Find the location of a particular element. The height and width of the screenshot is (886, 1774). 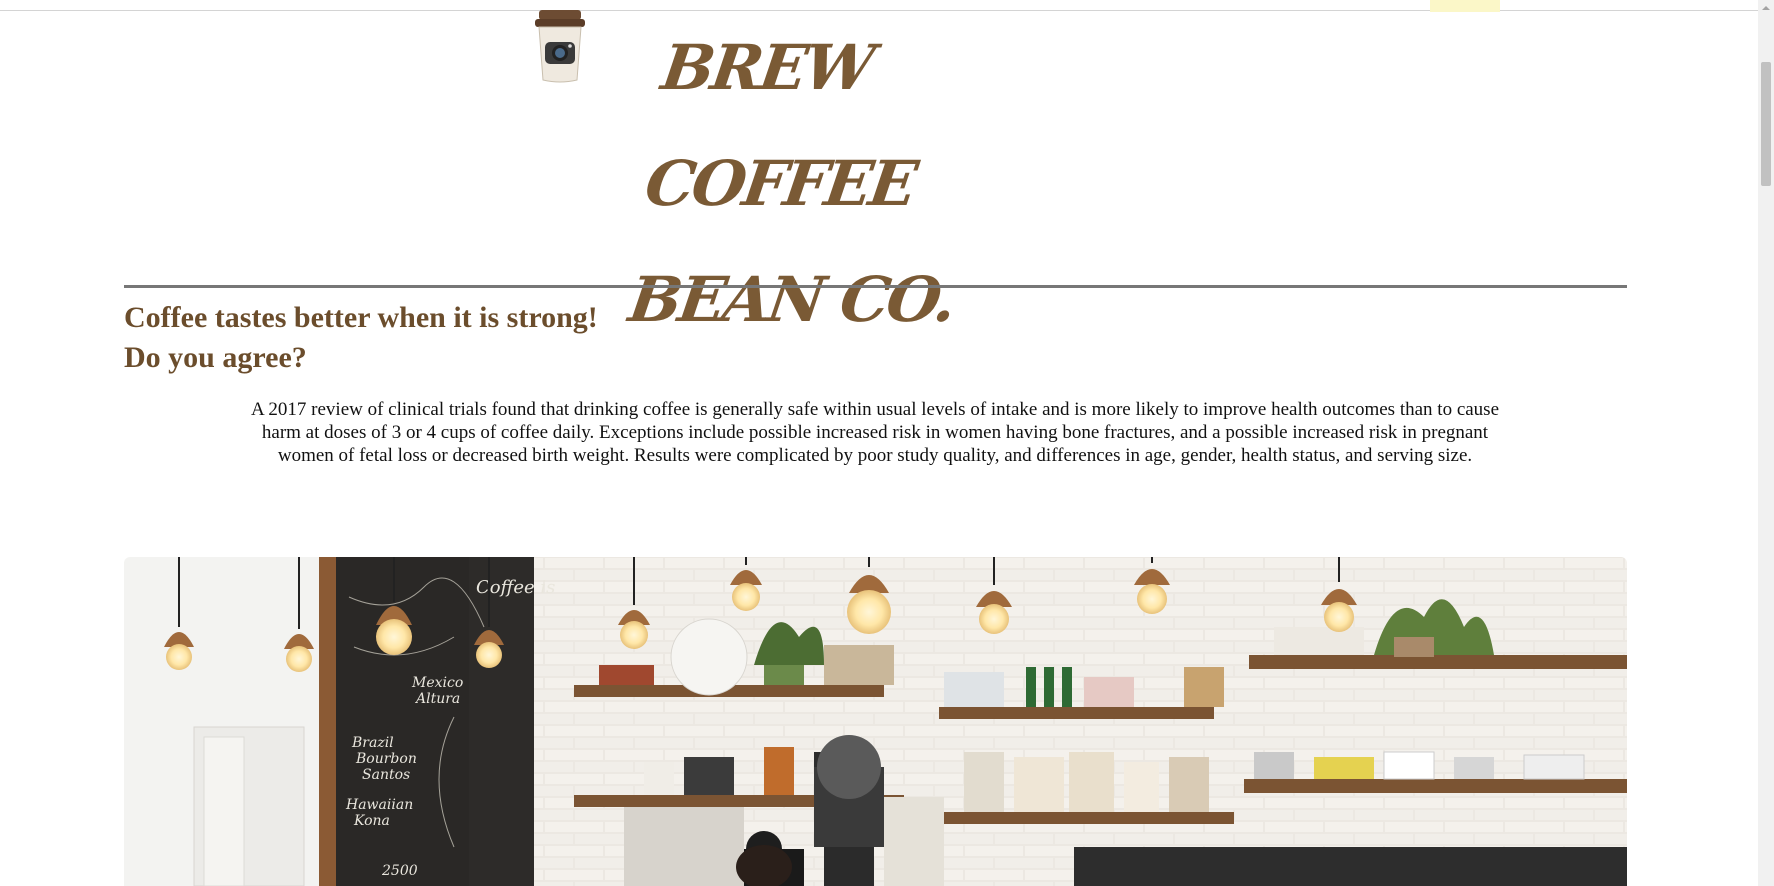

brand-title-line1: BREW COFFEE is located at coordinates (780, 125).